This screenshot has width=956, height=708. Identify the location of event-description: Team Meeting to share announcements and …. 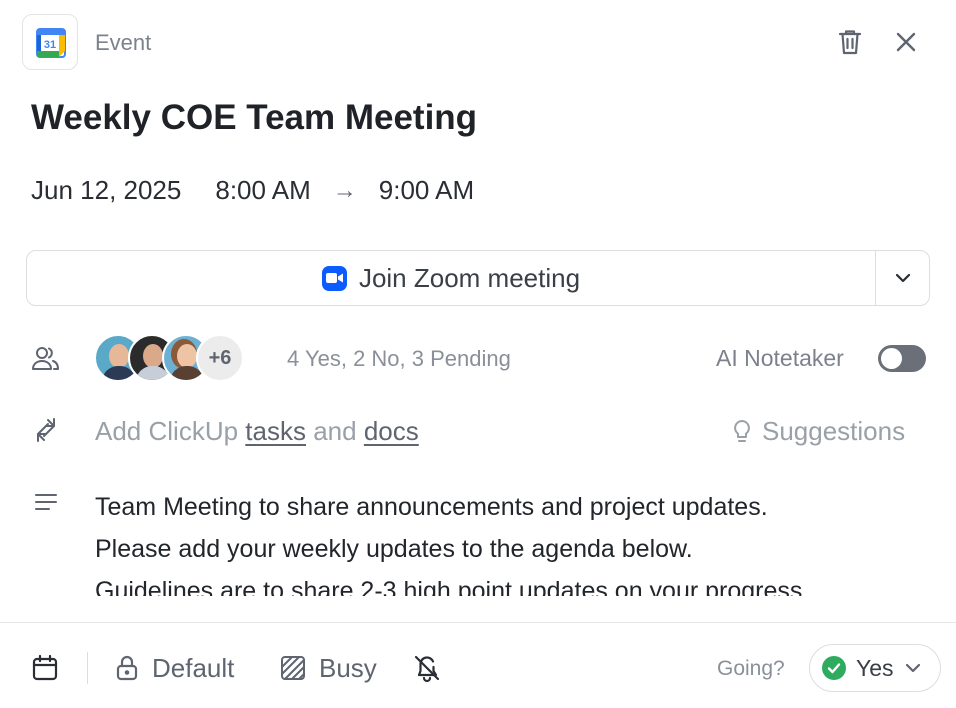
(515, 541).